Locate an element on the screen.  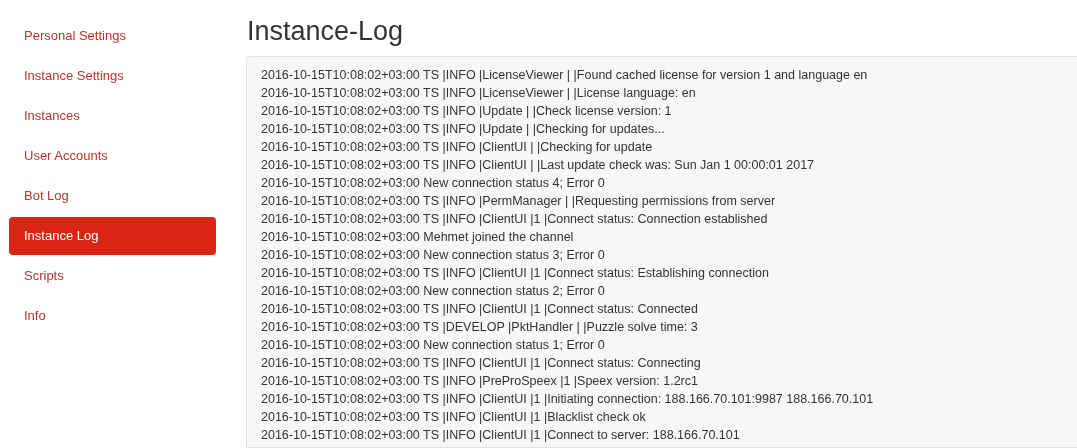
log-line: 2016-10-15T10:08:02+03:00 TS |INFO |Update | |Check license version: 1 is located at coordinates (466, 111).